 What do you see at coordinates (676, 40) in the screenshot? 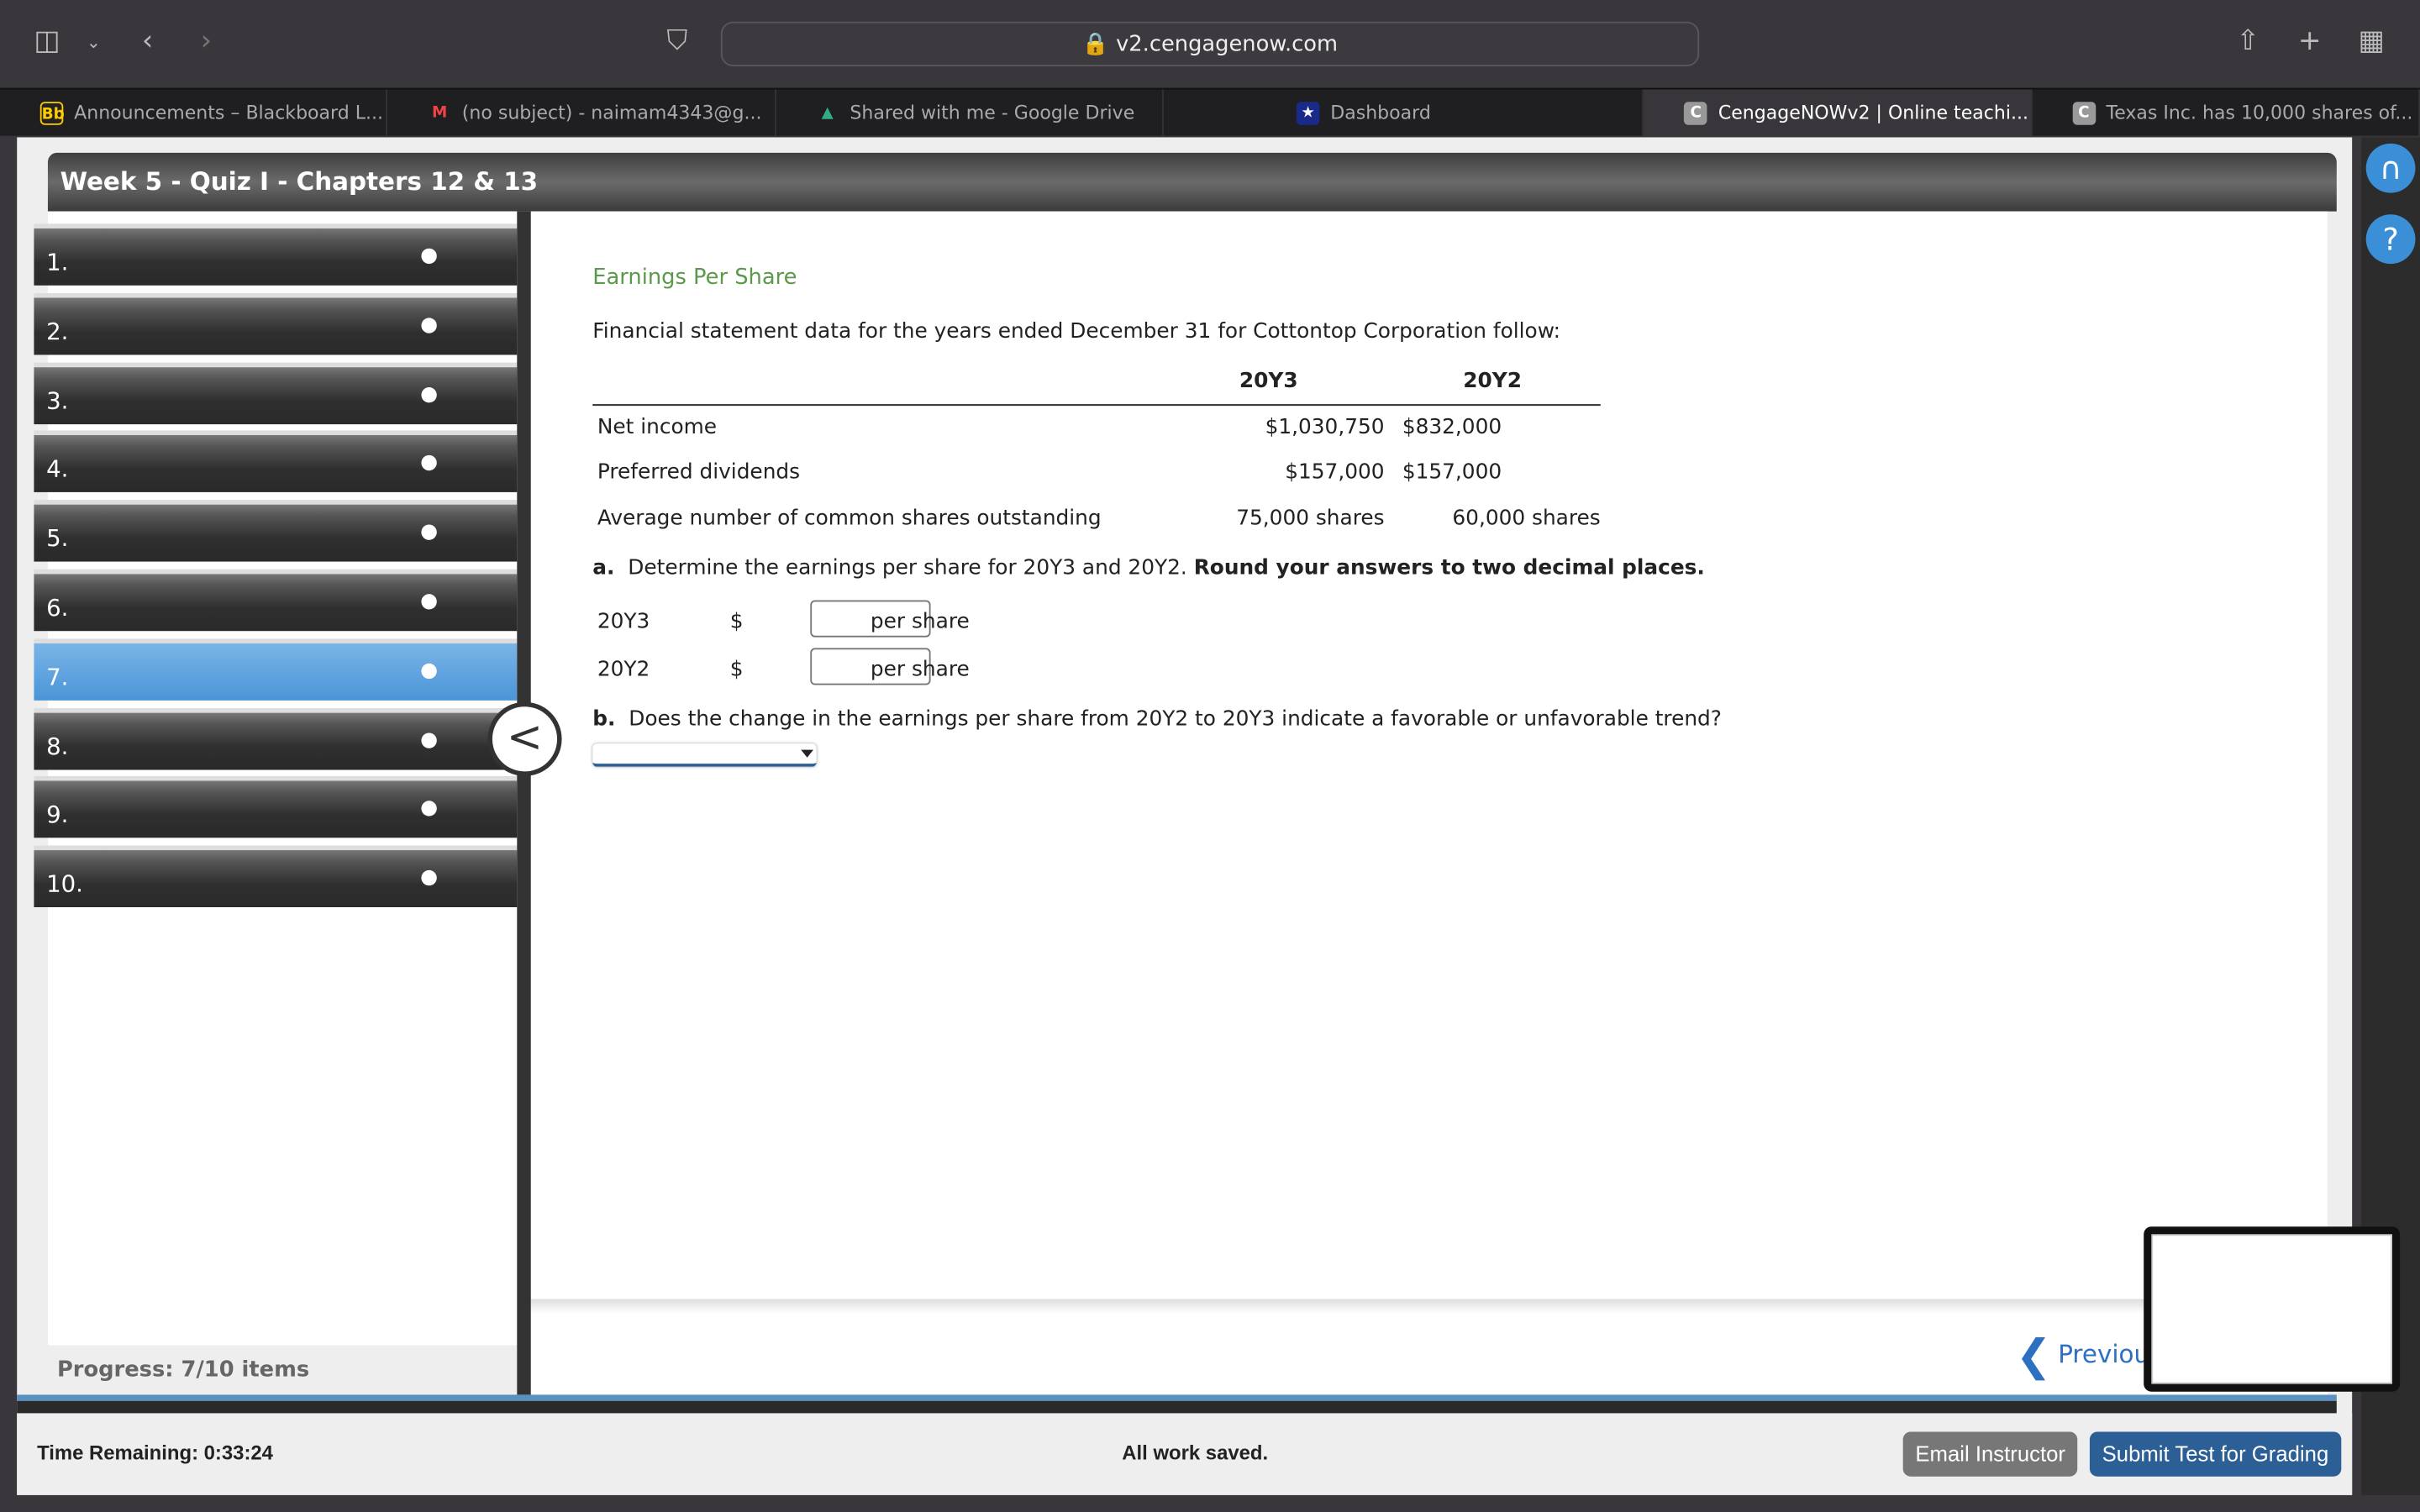
I see `shield-icon: ⛉` at bounding box center [676, 40].